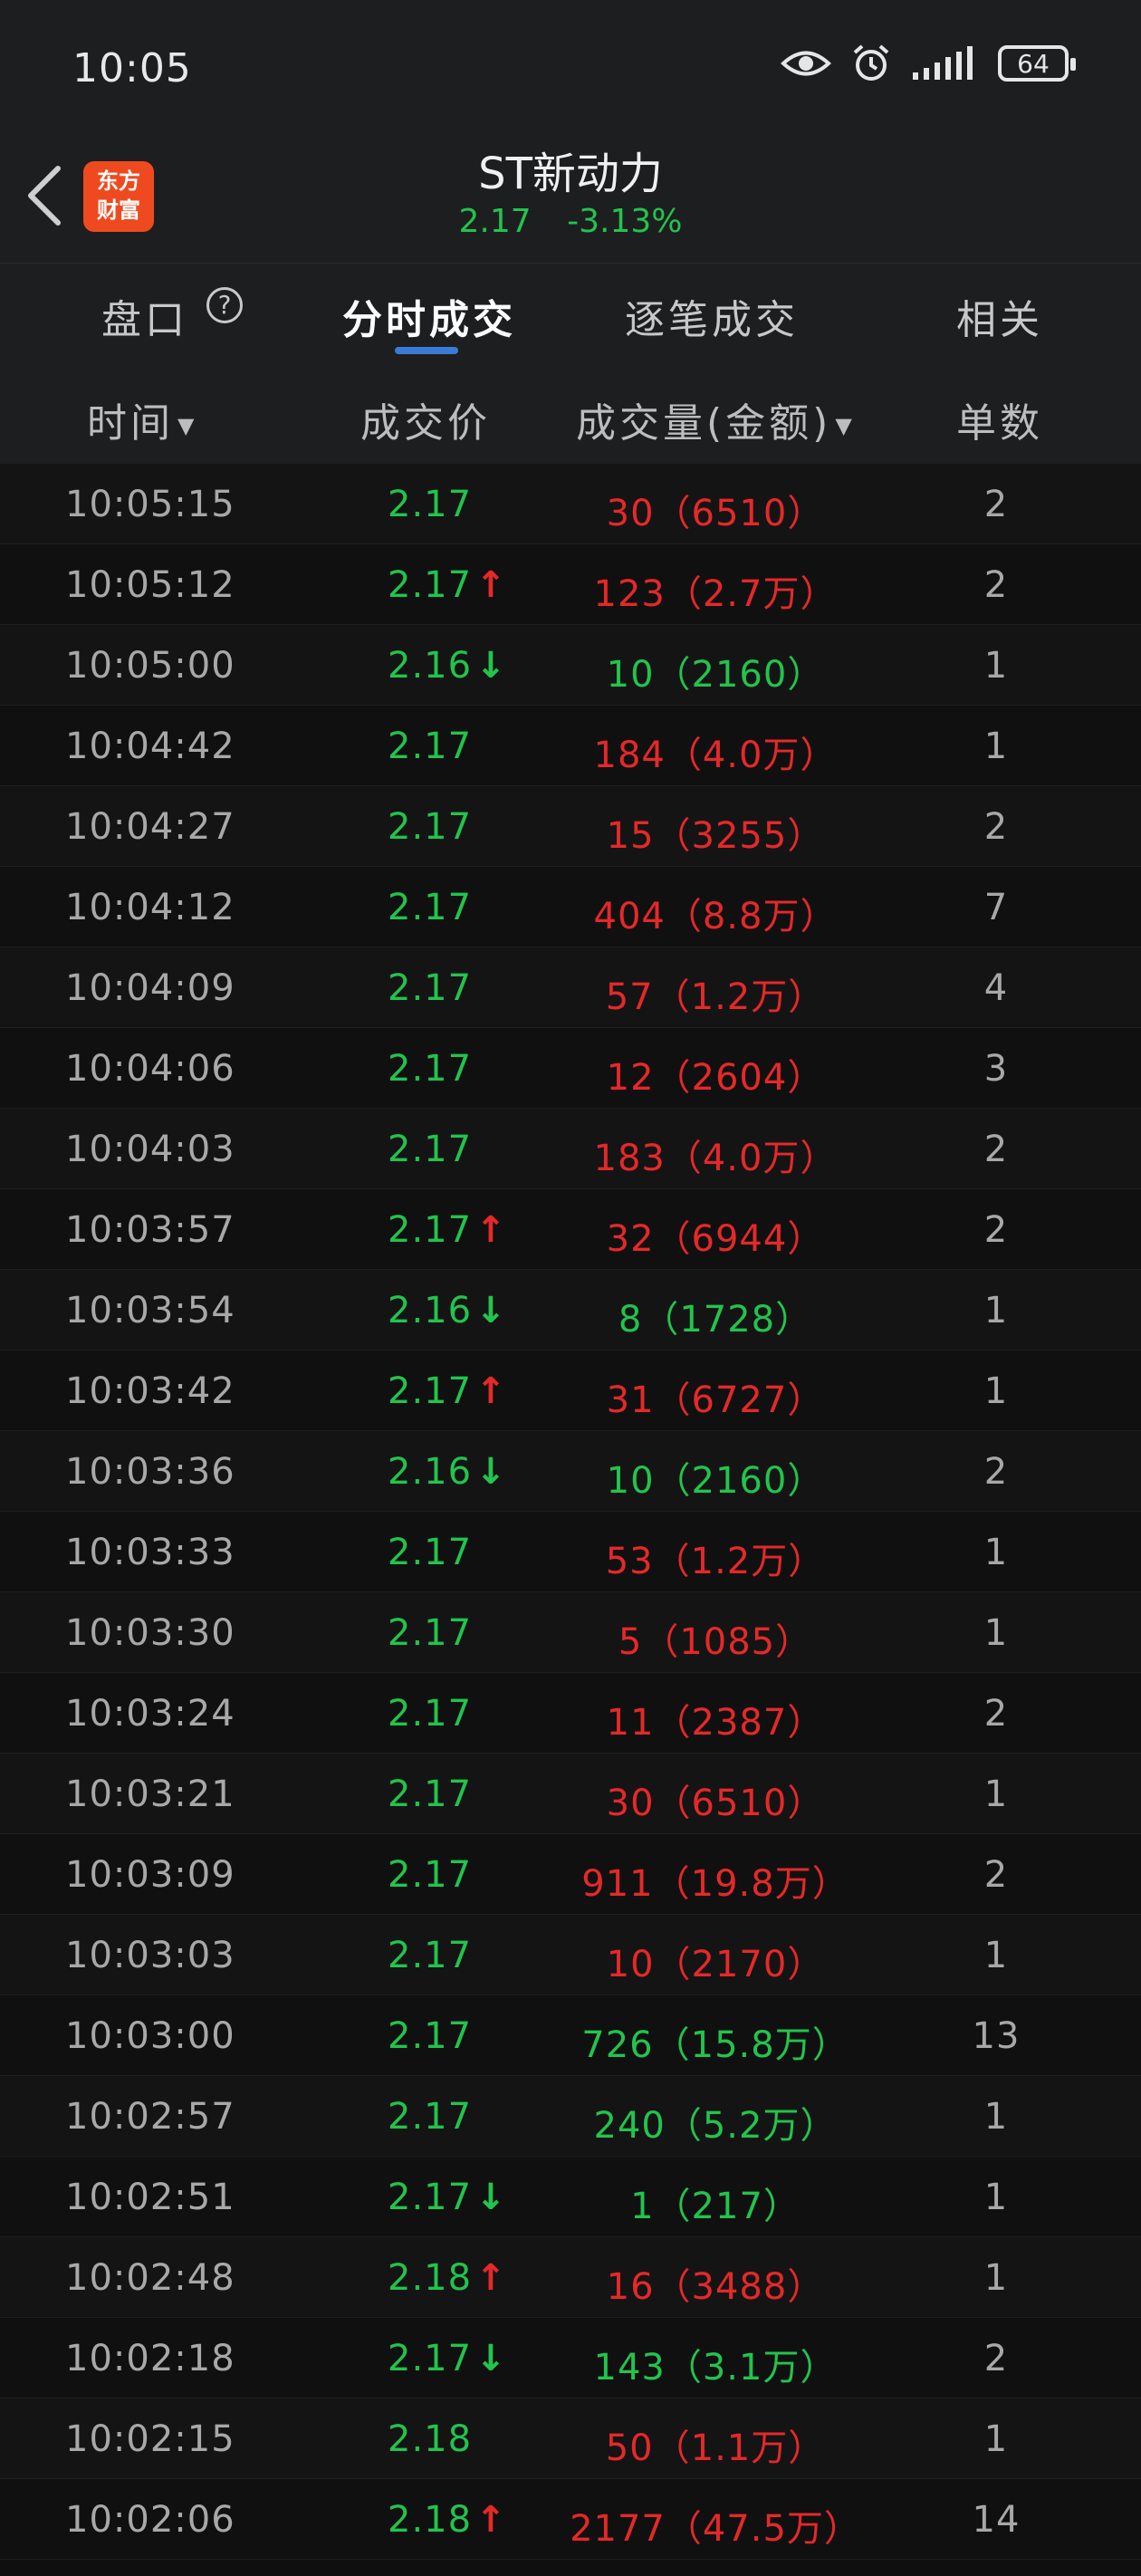 This screenshot has width=1141, height=2576. I want to click on status-icons: 64, so click(928, 63).